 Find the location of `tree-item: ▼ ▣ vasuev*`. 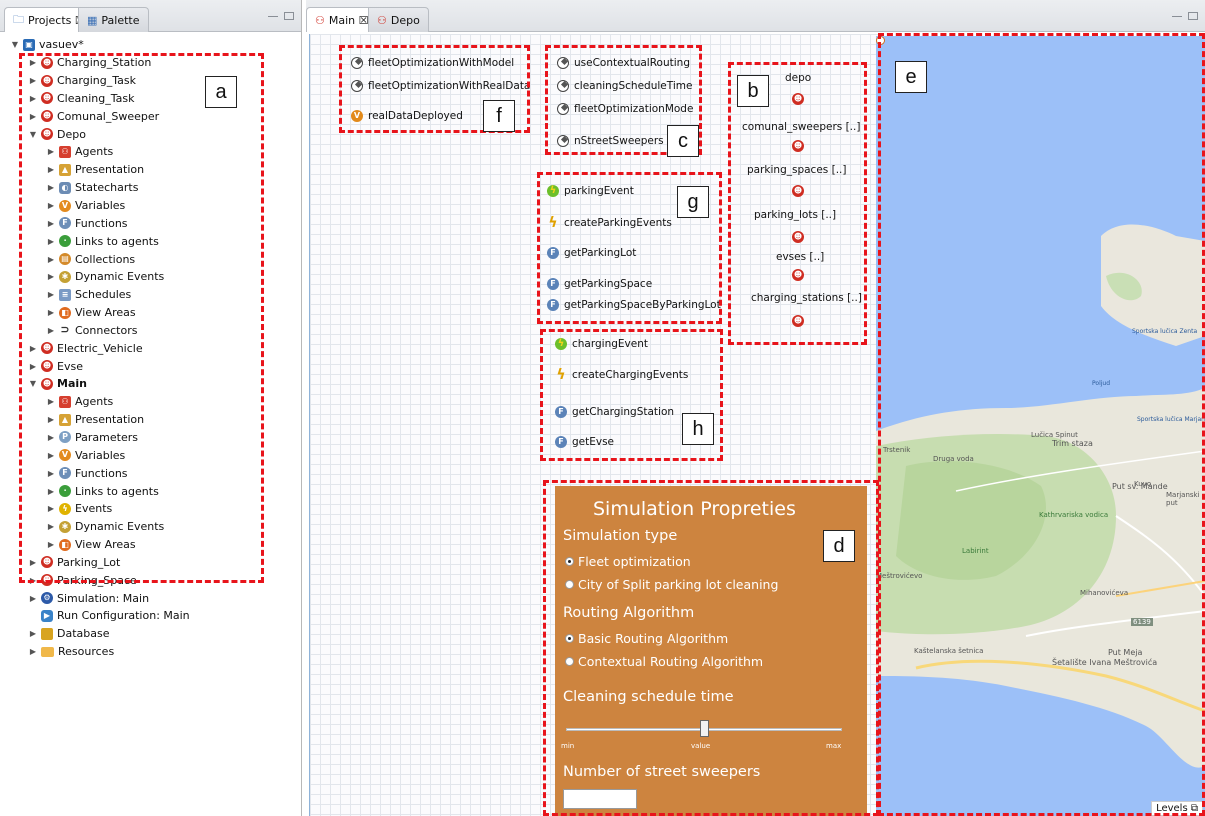

tree-item: ▼ ▣ vasuev* is located at coordinates (150, 45).